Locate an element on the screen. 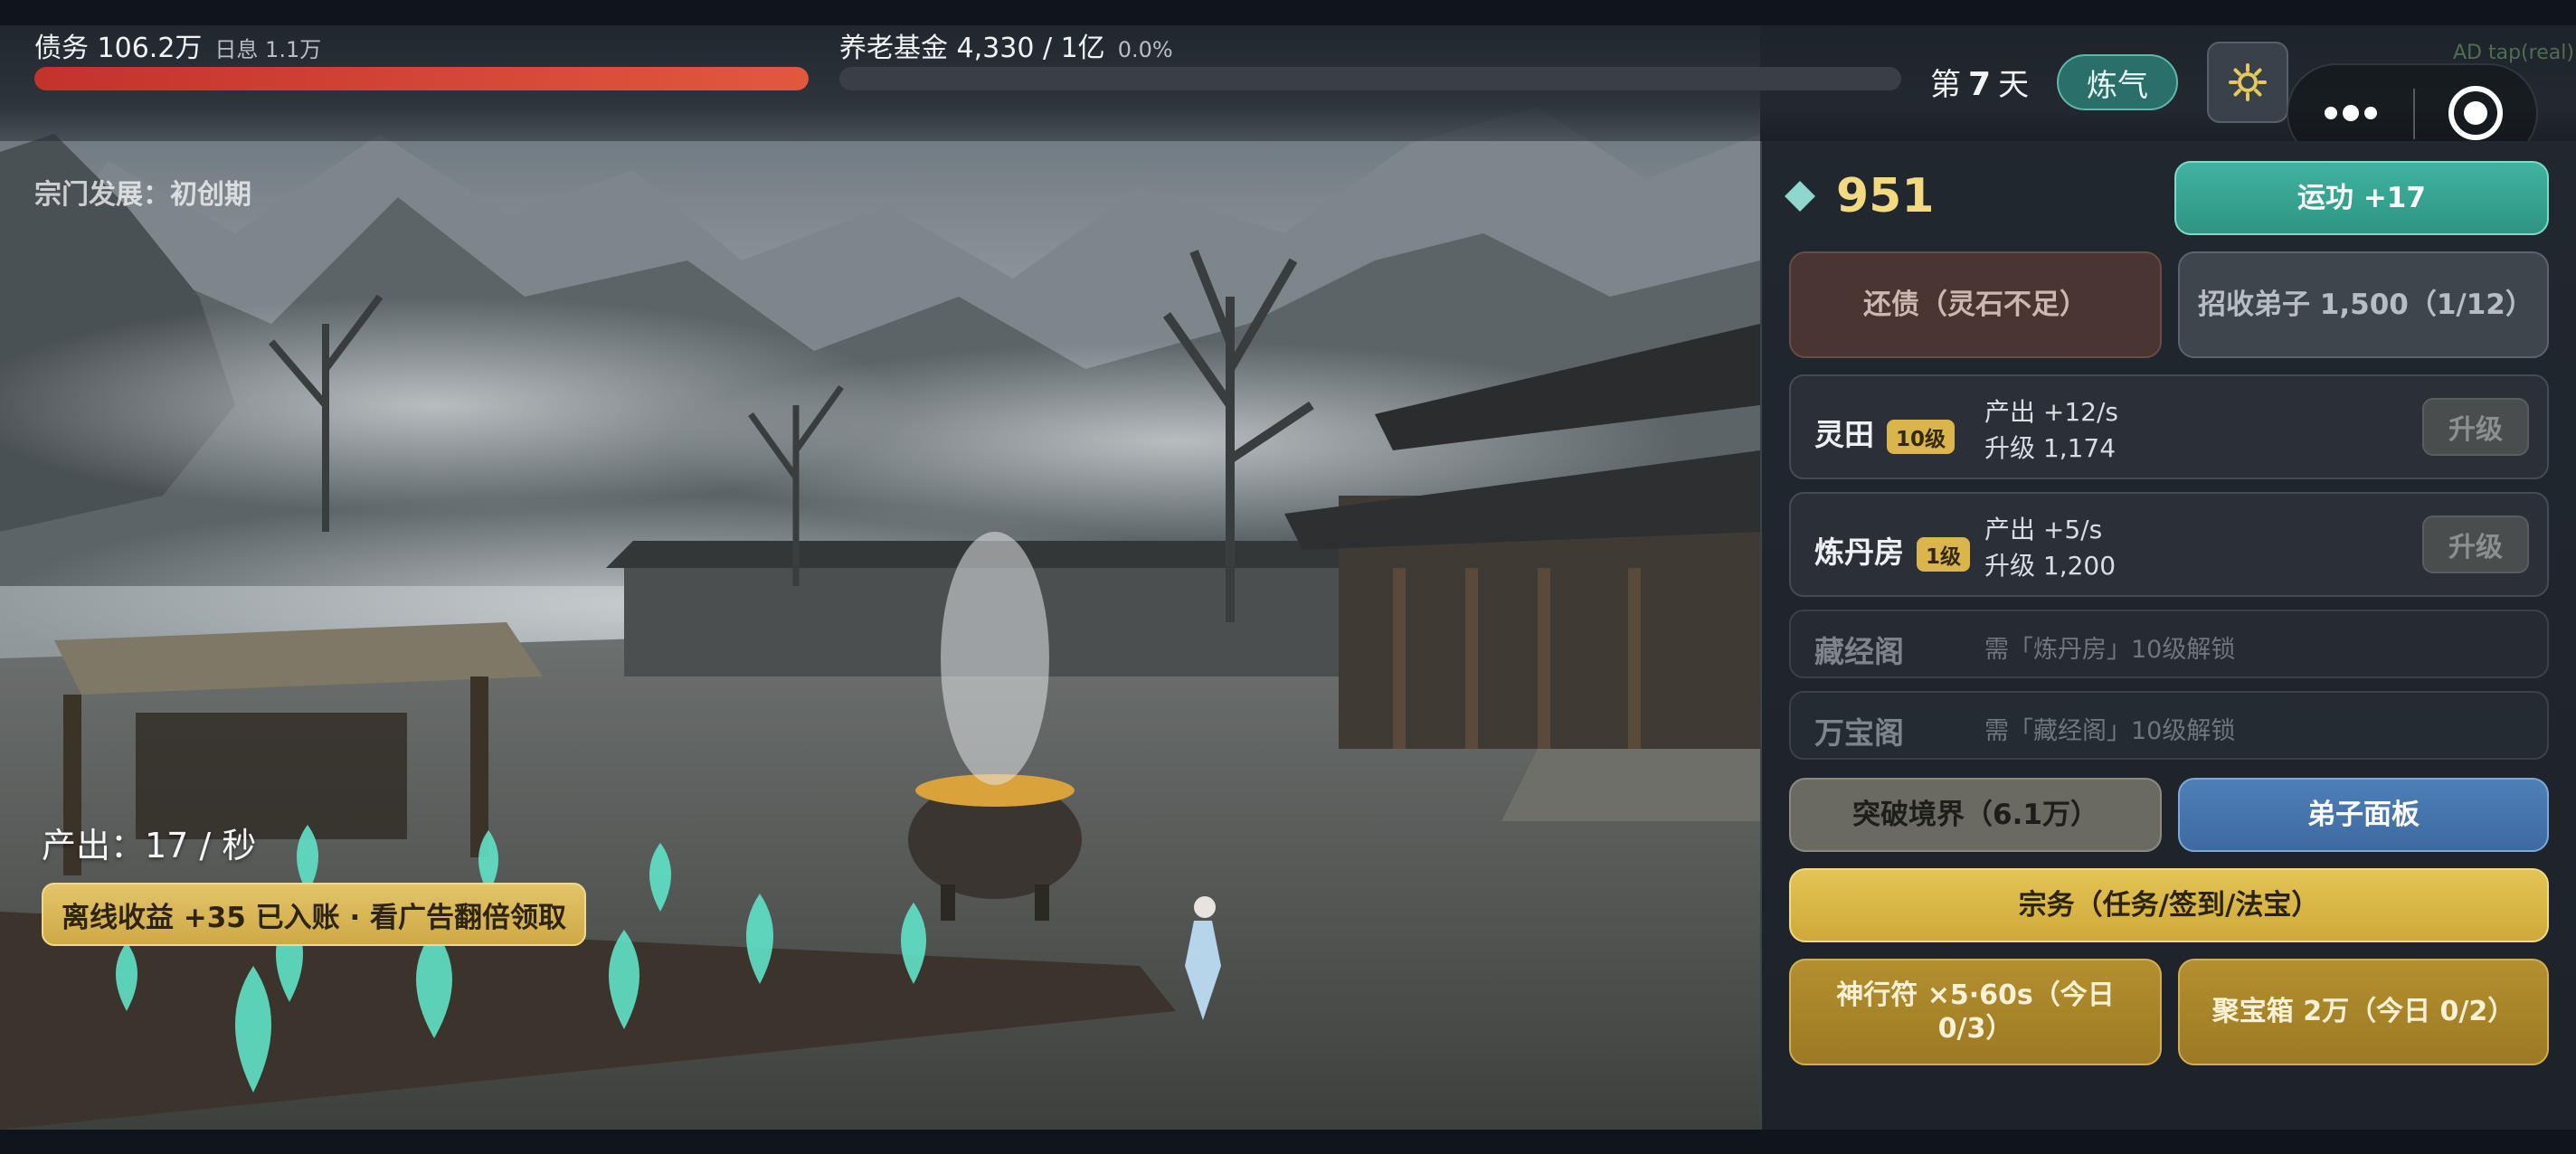 The image size is (2576, 1154). settings-button is located at coordinates (2248, 82).